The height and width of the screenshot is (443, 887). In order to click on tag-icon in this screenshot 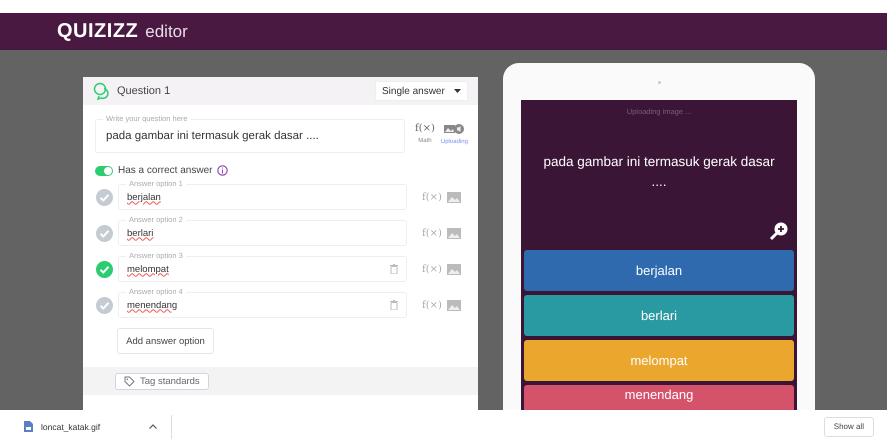, I will do `click(129, 381)`.